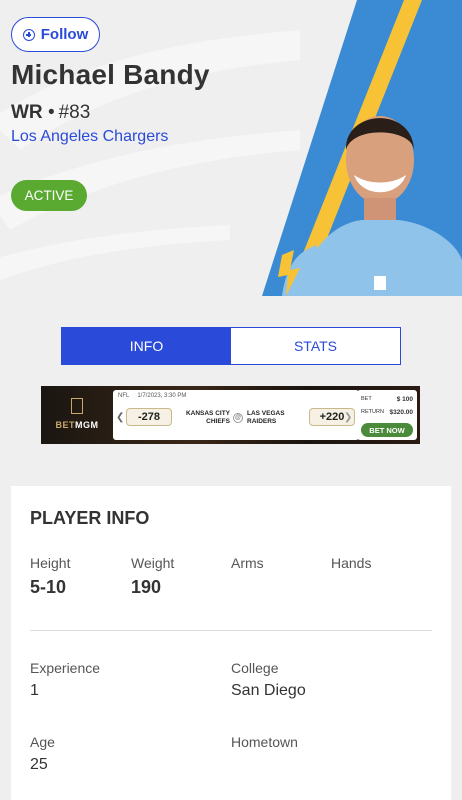 The width and height of the screenshot is (462, 800). I want to click on follow-button: Follow, so click(55, 34).